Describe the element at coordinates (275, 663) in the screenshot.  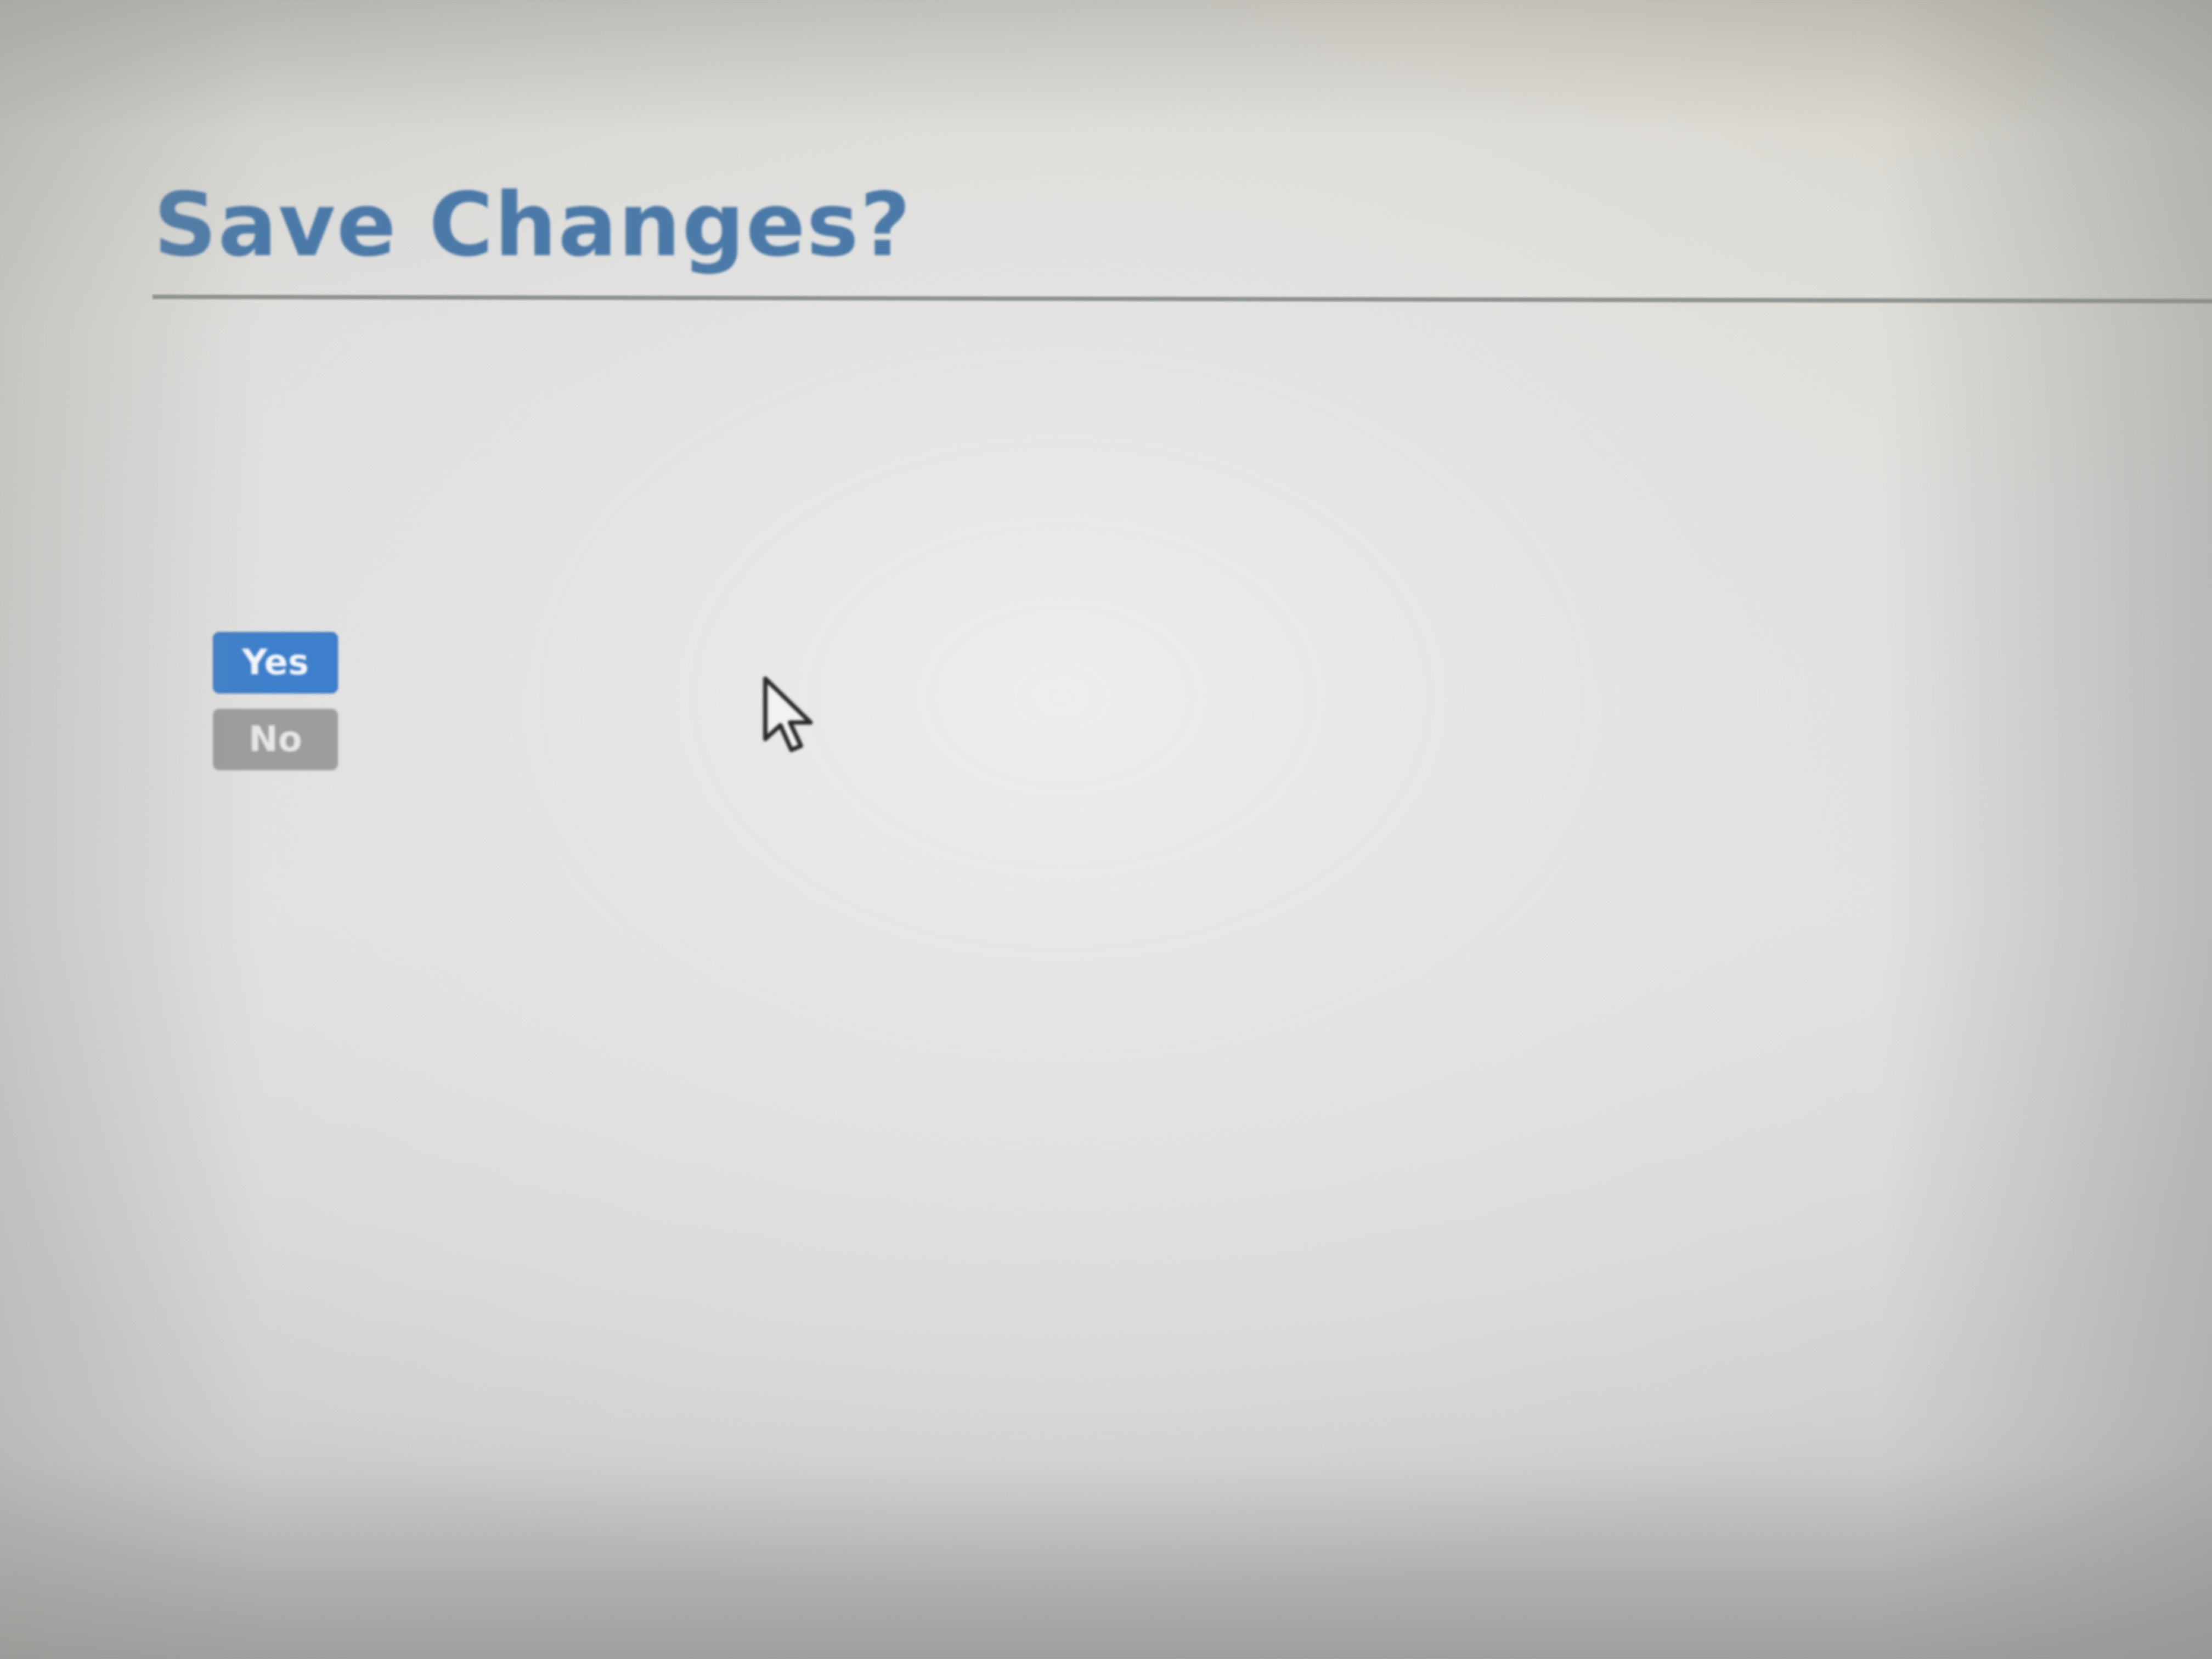
I see `yes-button: Yes` at that location.